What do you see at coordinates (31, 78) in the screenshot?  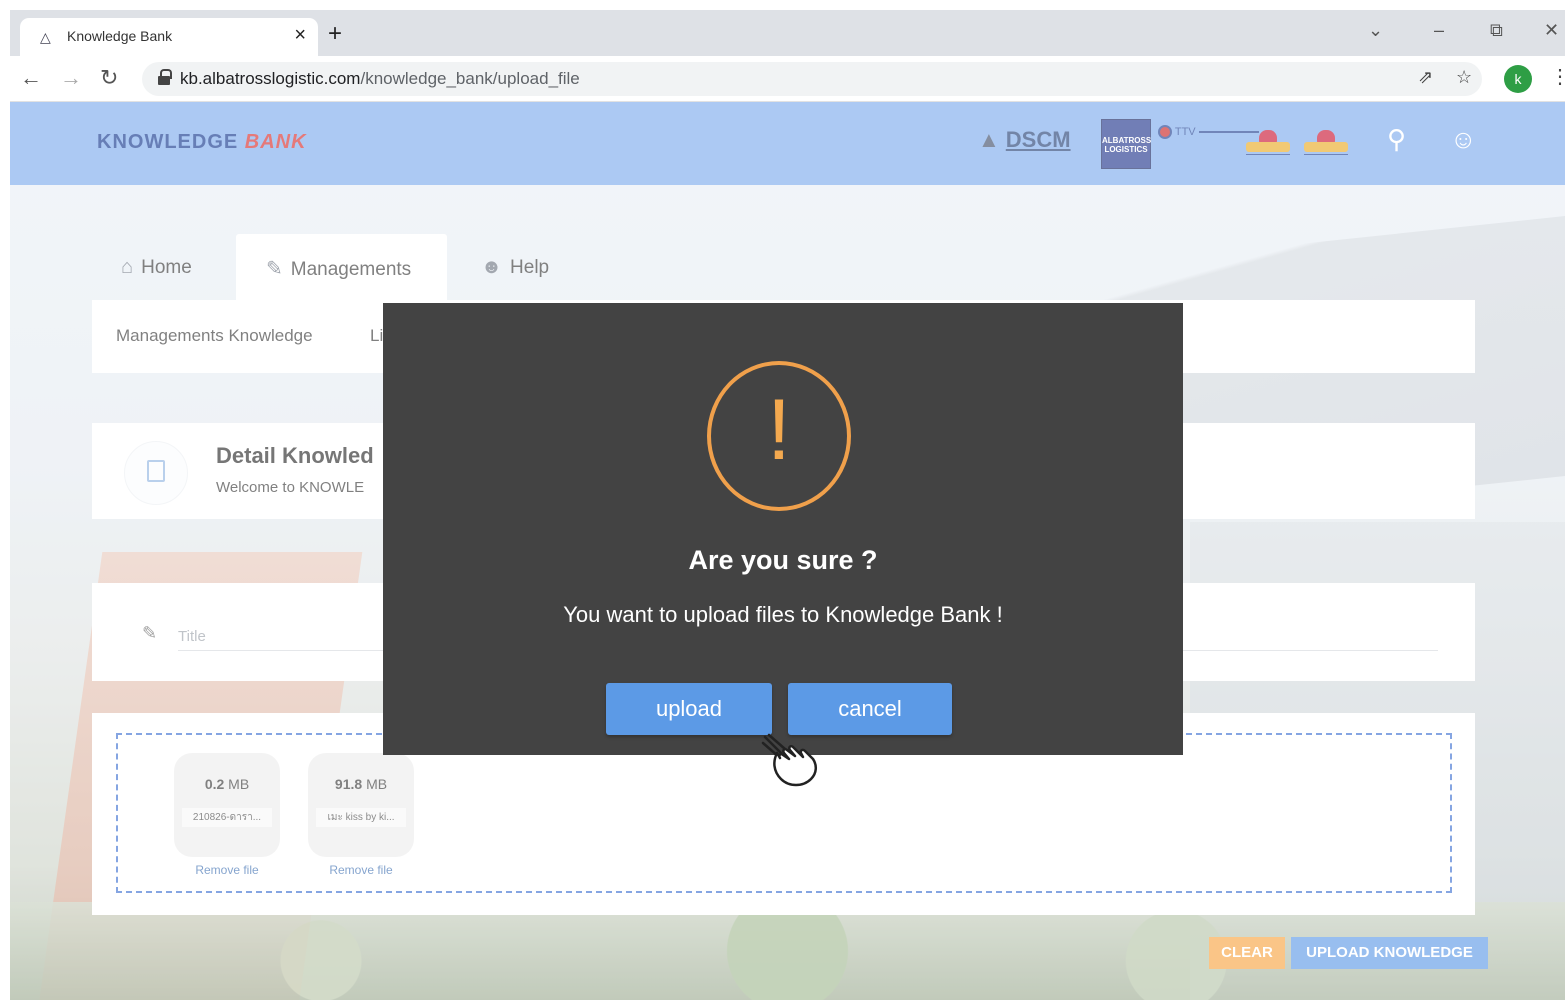 I see `back-icon: ←` at bounding box center [31, 78].